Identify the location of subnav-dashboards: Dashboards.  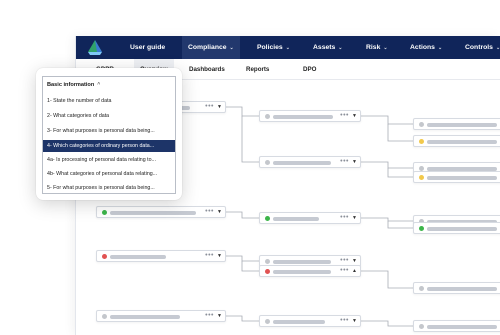
(207, 69).